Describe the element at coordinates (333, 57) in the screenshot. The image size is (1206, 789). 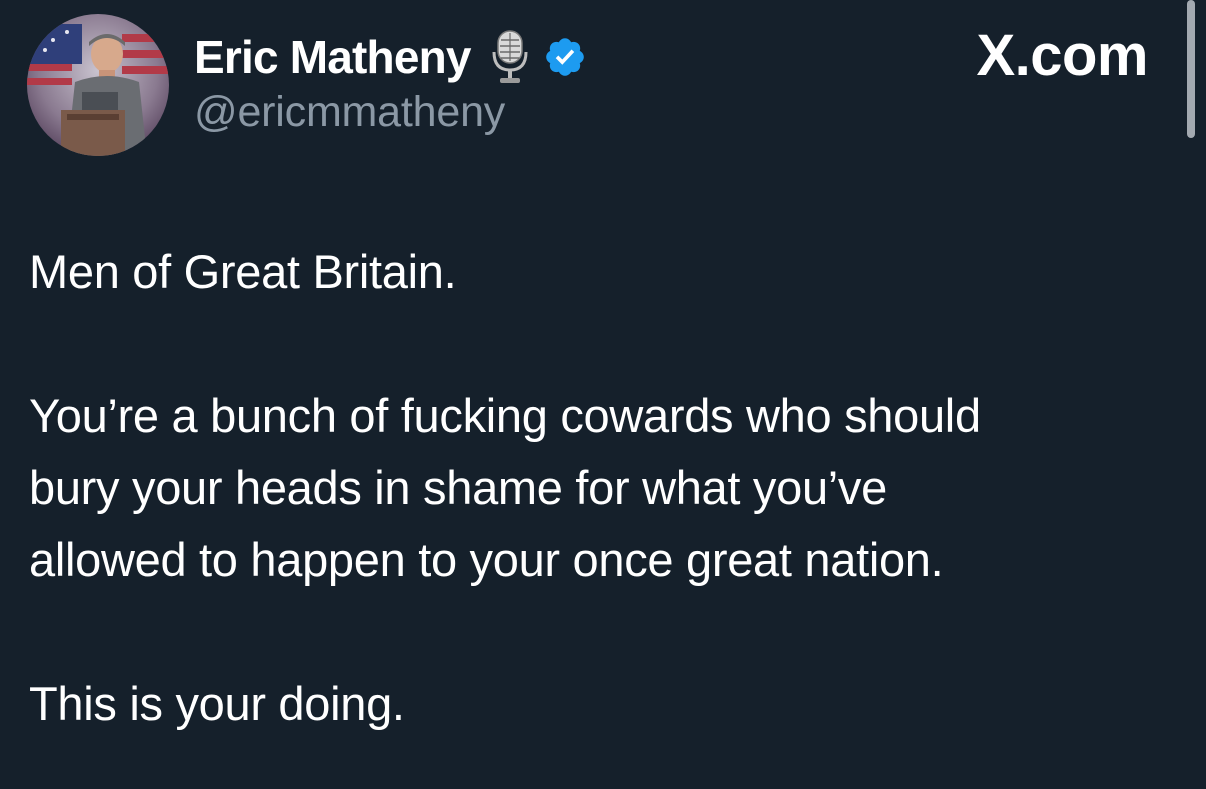
I see `display-name: Eric Matheny` at that location.